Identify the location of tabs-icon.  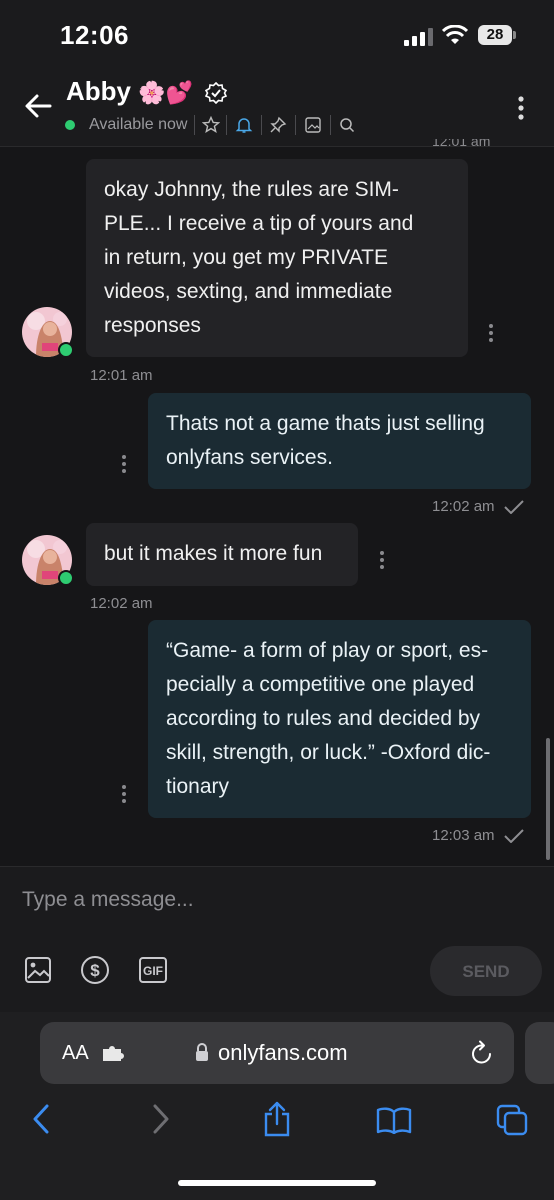
(512, 1120).